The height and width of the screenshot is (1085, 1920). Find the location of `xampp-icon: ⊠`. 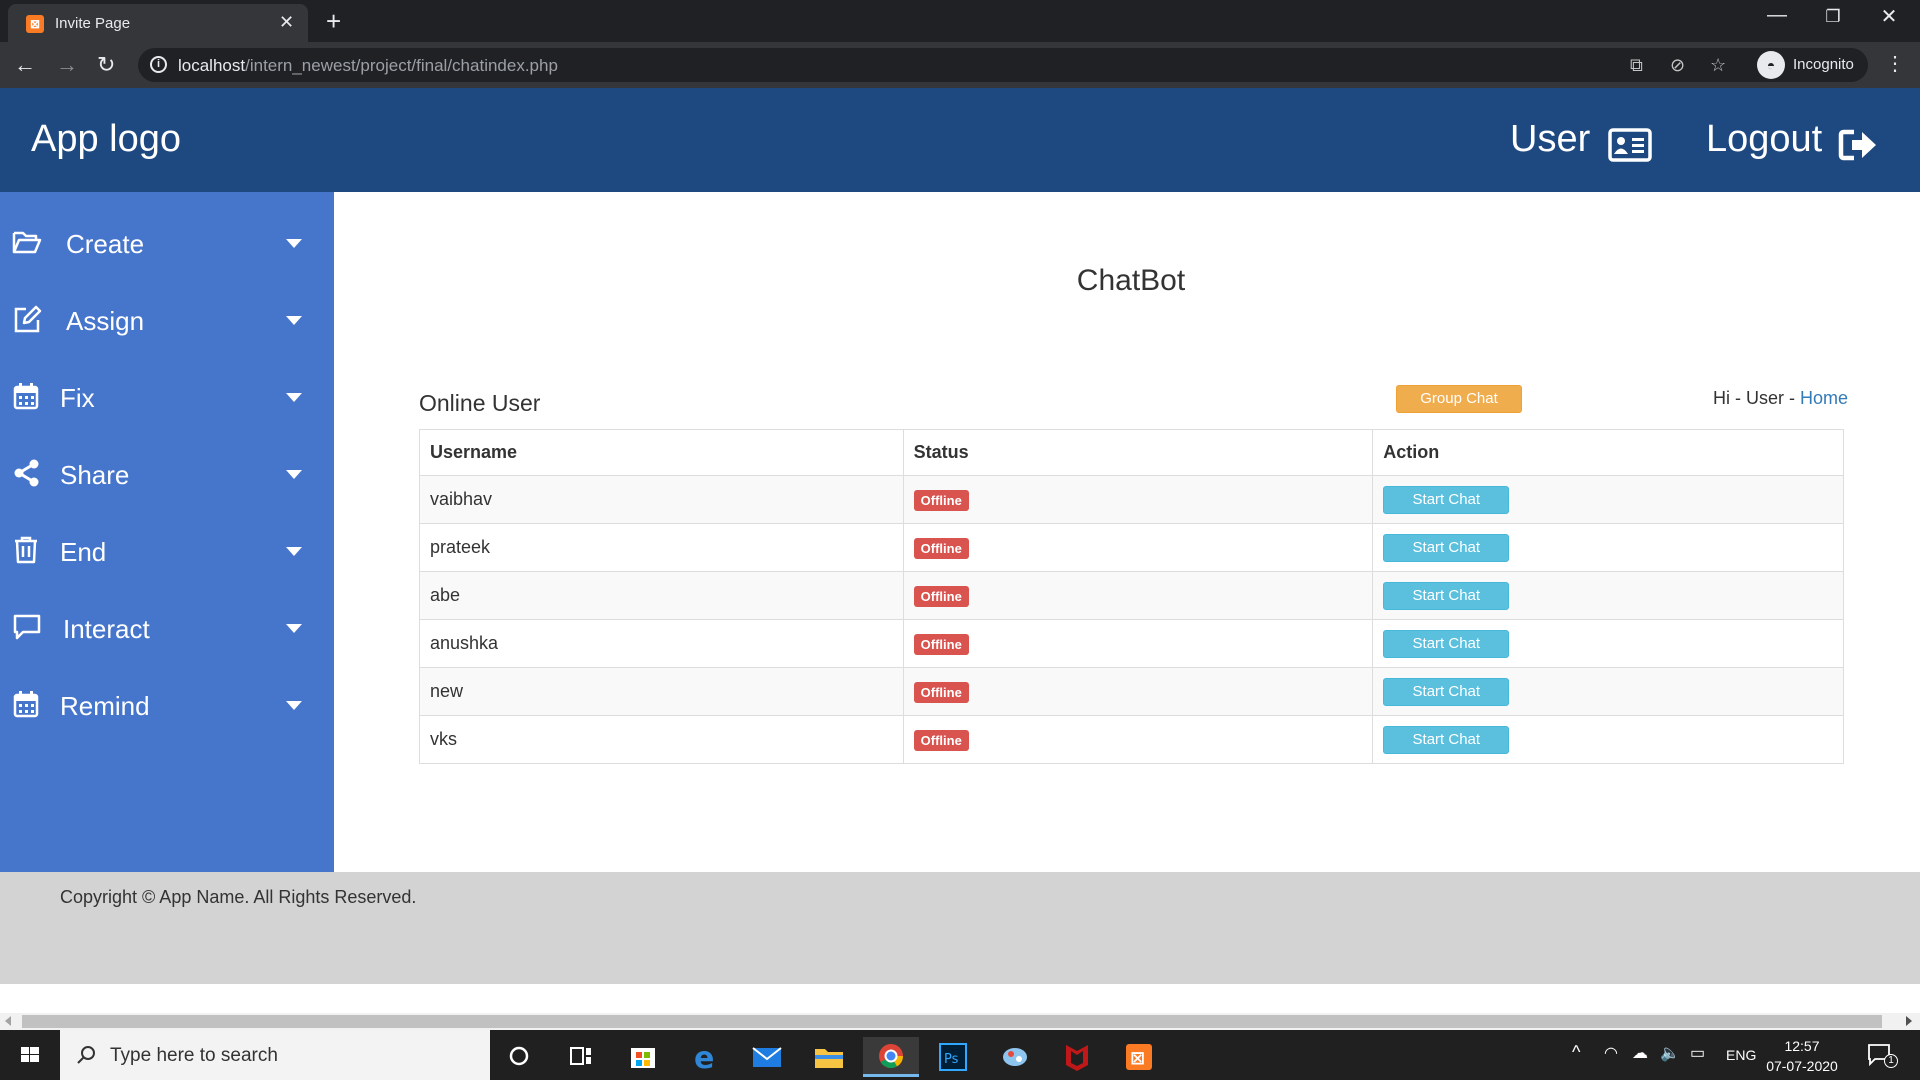

xampp-icon: ⊠ is located at coordinates (1139, 1057).